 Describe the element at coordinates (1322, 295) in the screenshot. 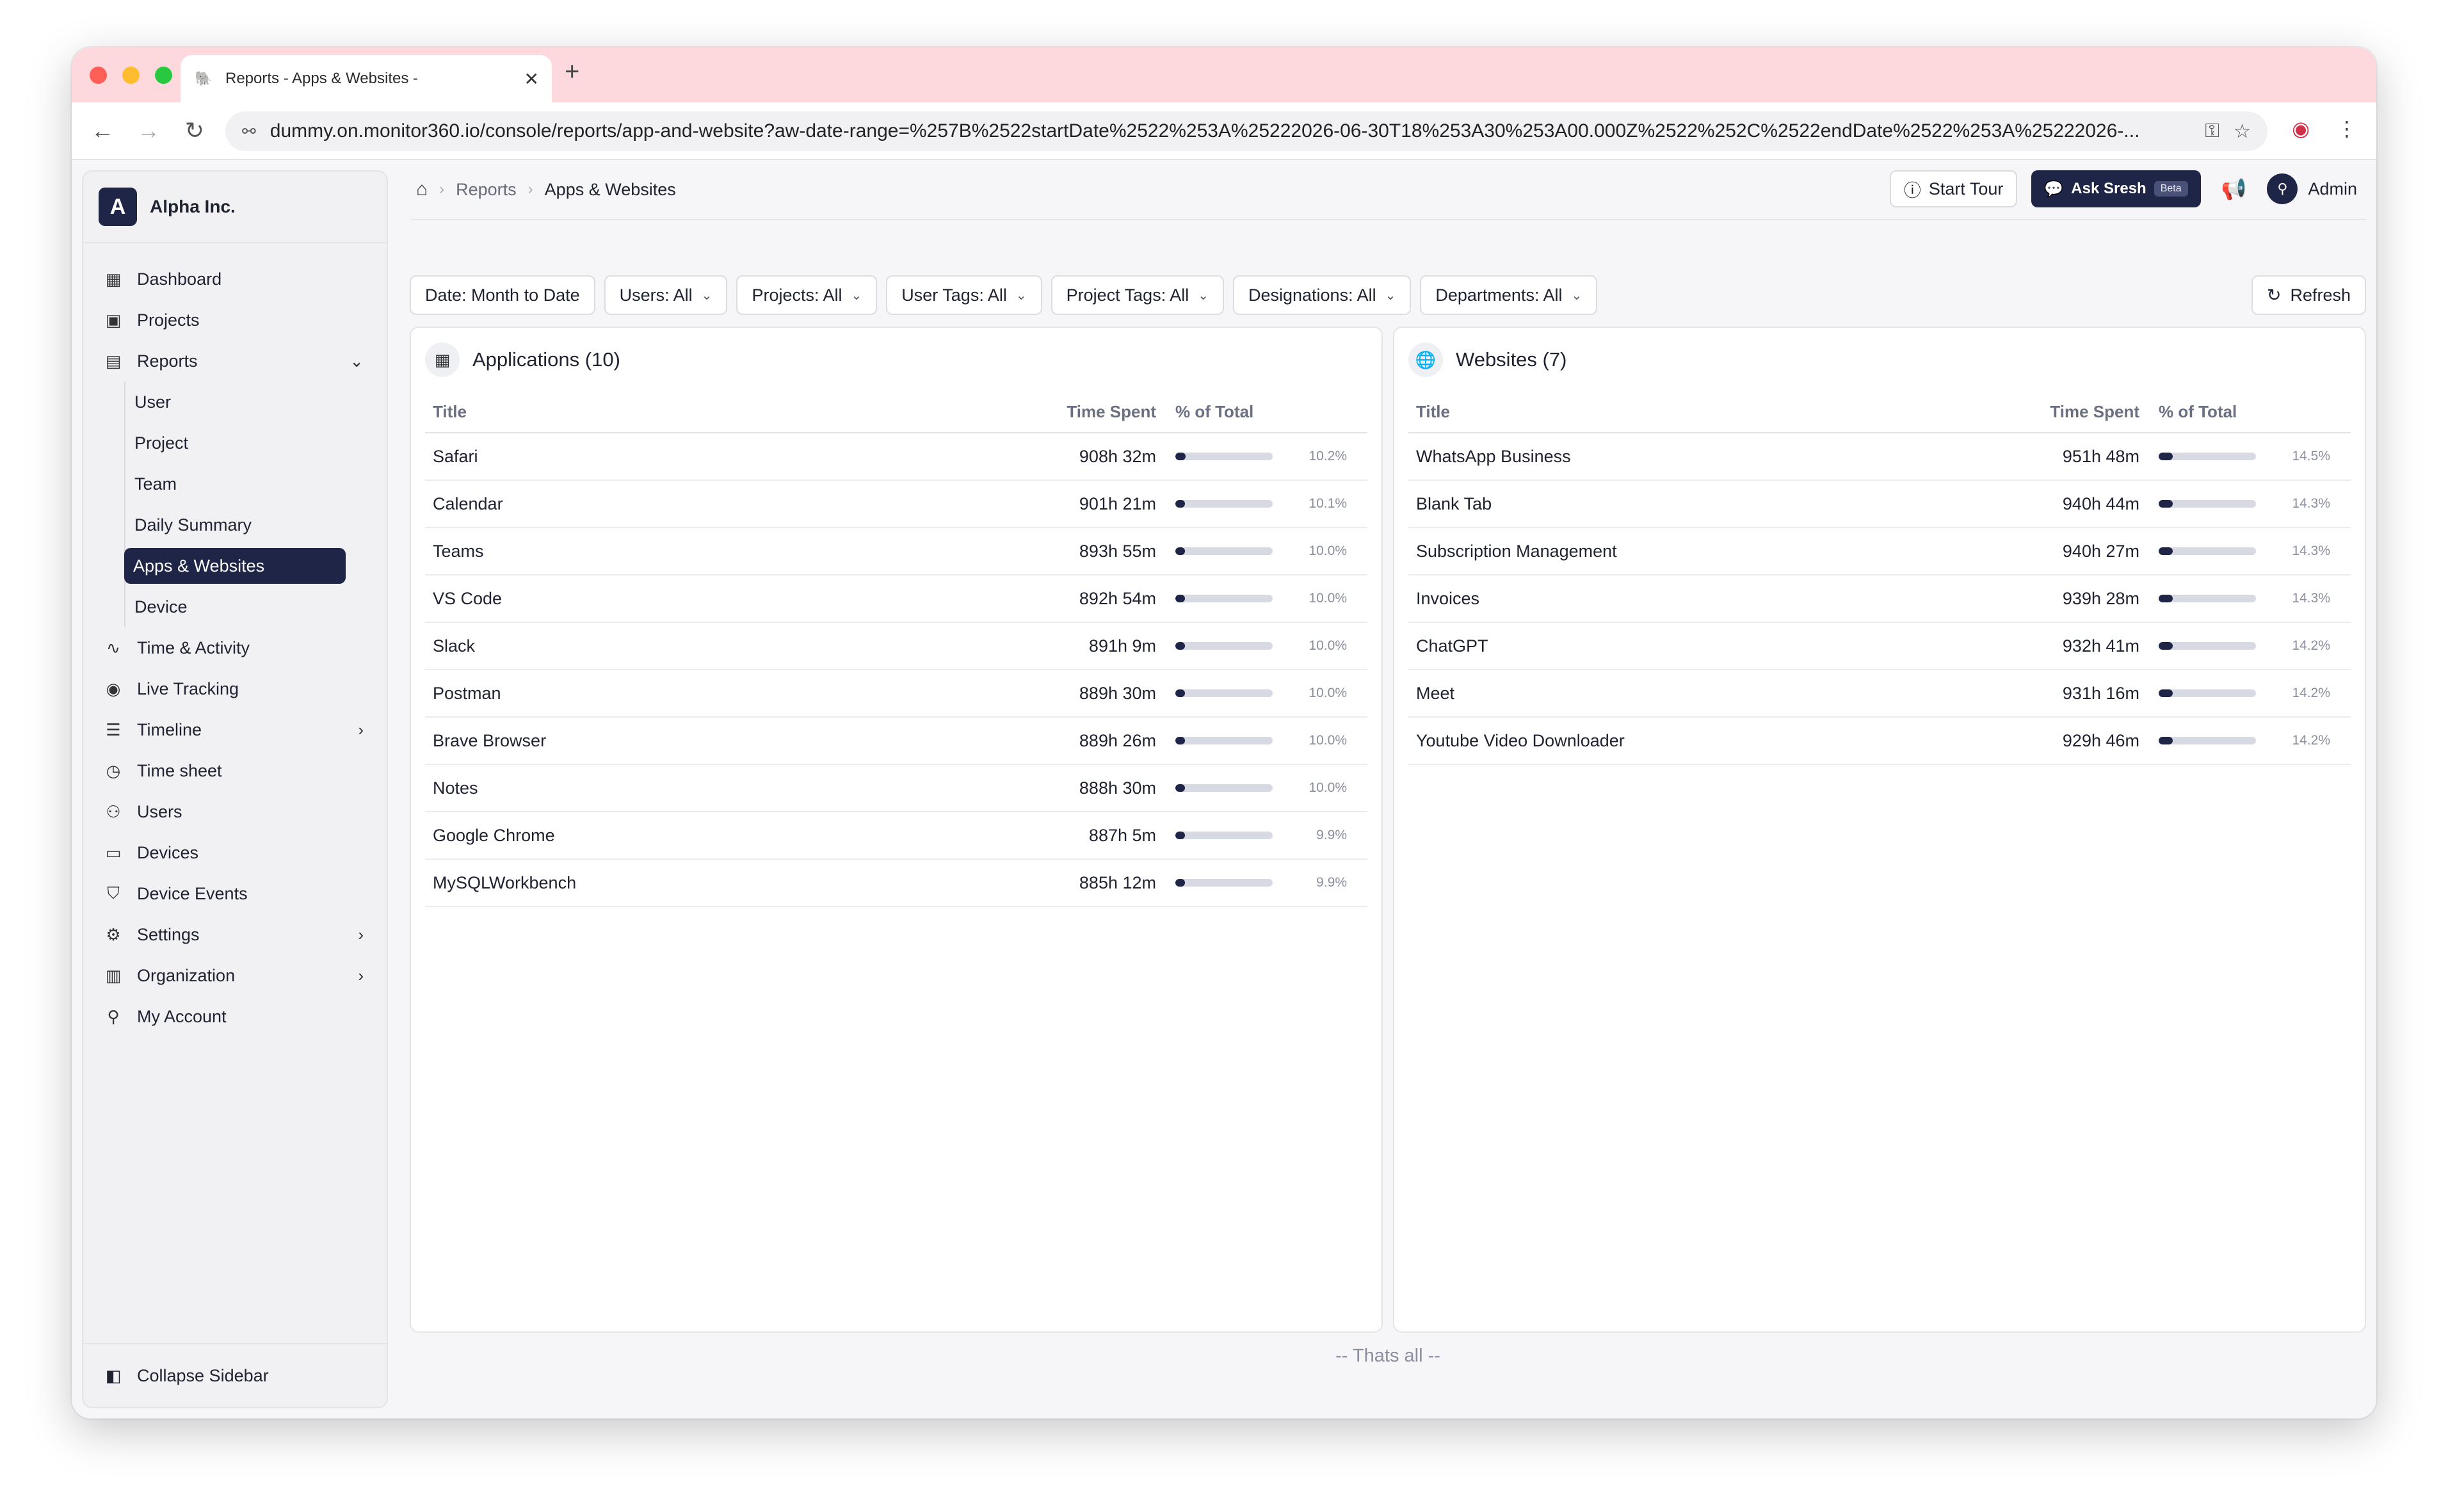

I see `designations-filter: Designations: All ⌄` at that location.